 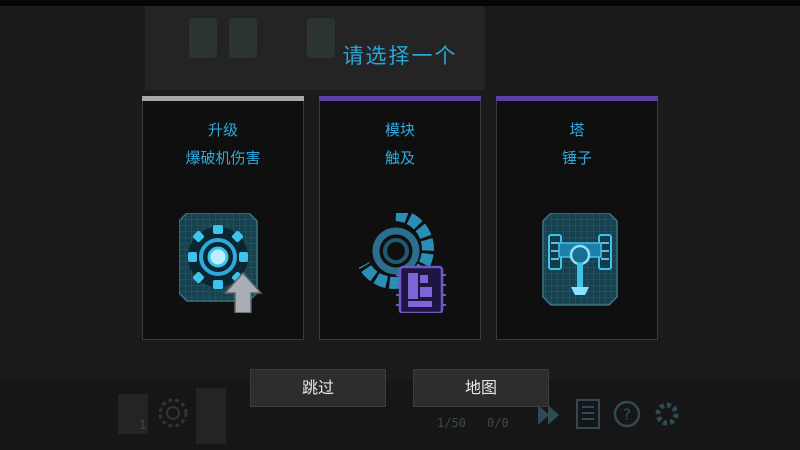 I want to click on background-wave: 1/50, so click(x=451, y=423).